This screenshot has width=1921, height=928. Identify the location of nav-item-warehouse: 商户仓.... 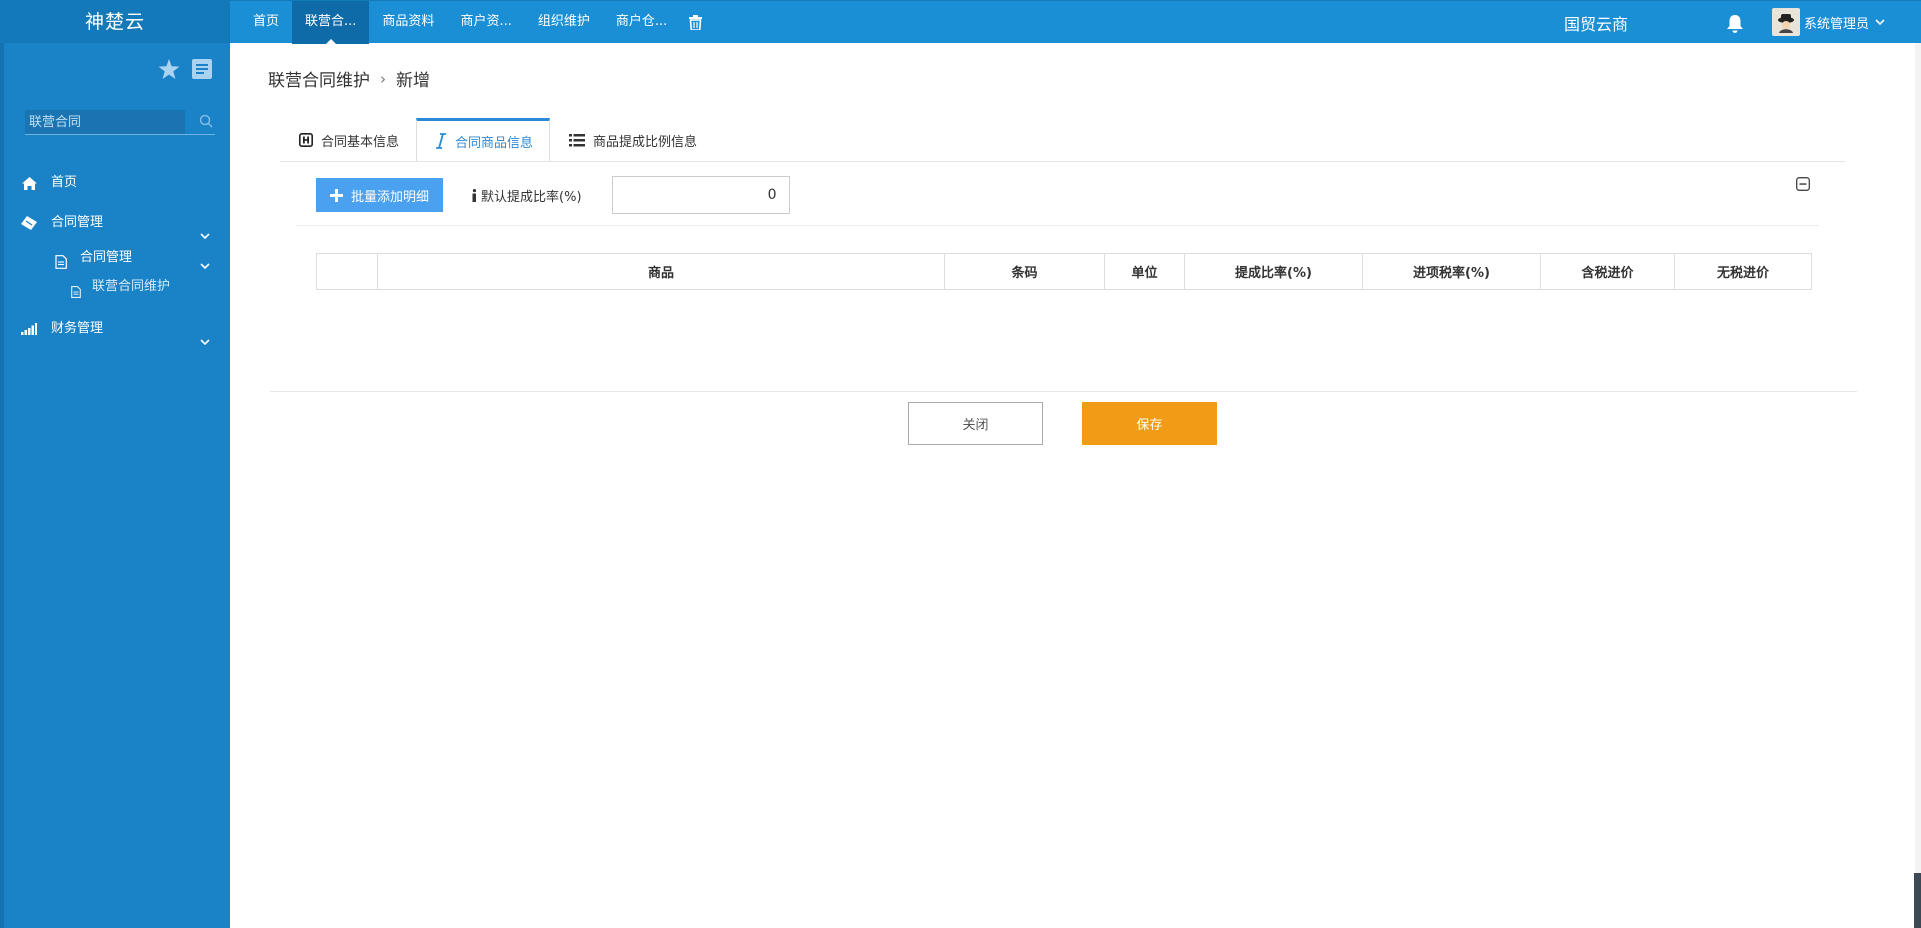
(641, 22).